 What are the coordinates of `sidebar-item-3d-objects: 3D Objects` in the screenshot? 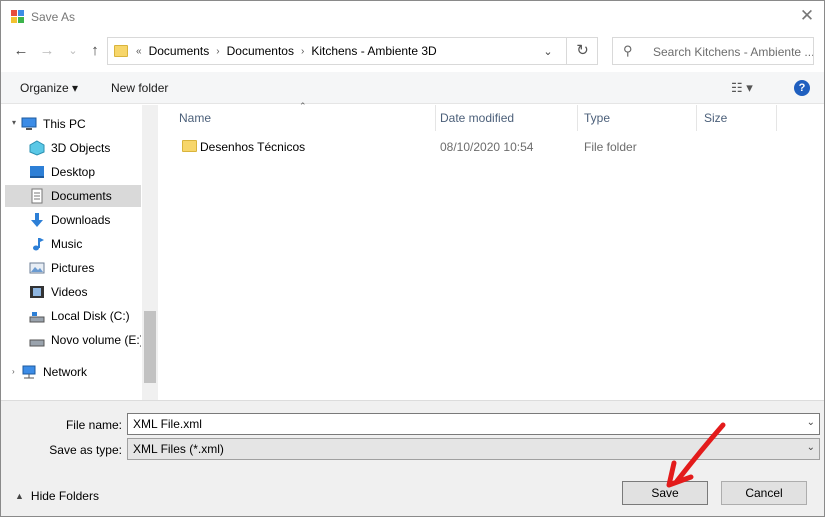 It's located at (85, 148).